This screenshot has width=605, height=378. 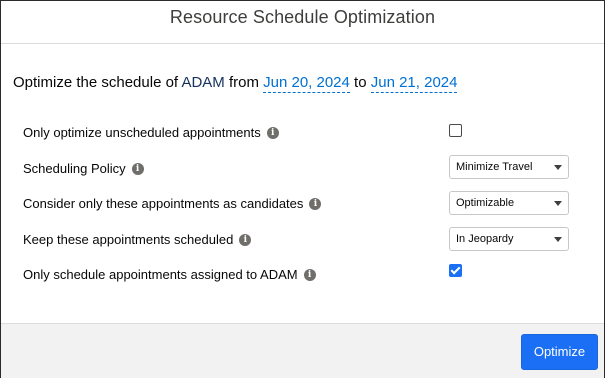 What do you see at coordinates (414, 83) in the screenshot?
I see `to-date-link: Jun 21, 2024` at bounding box center [414, 83].